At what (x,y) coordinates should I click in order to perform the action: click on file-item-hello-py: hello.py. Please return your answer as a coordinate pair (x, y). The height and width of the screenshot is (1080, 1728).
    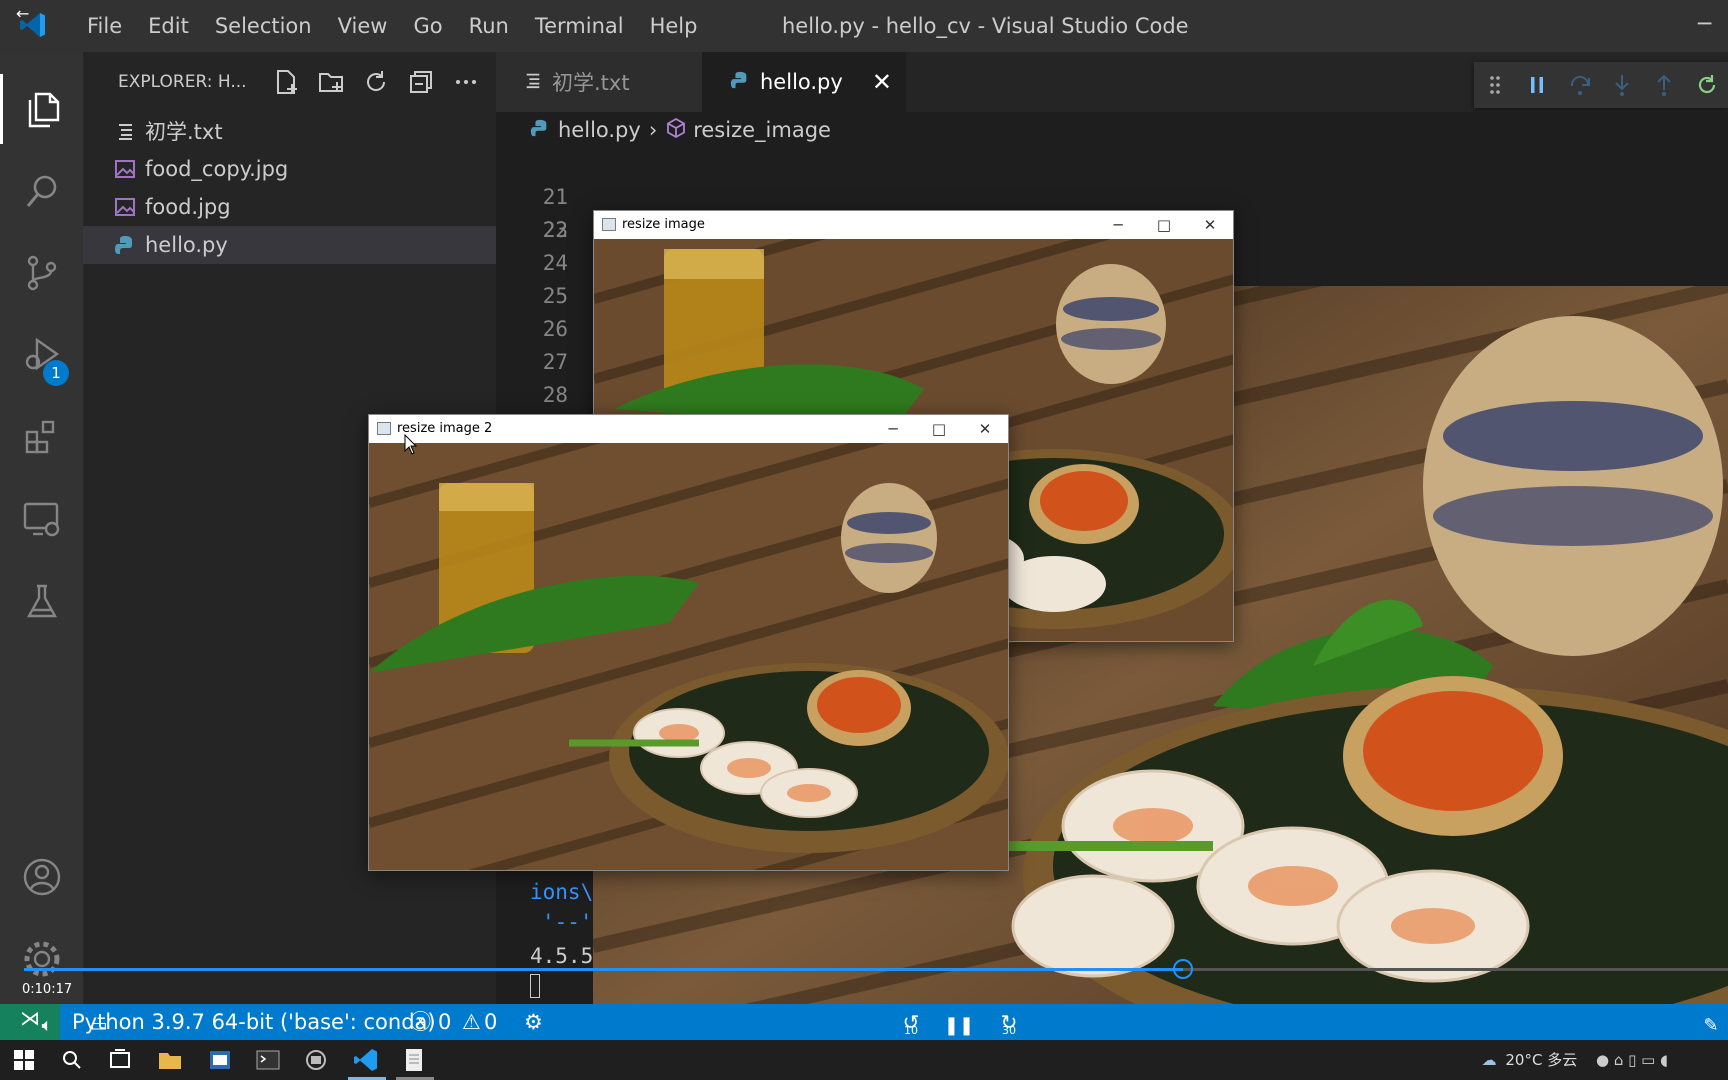
    Looking at the image, I should click on (289, 245).